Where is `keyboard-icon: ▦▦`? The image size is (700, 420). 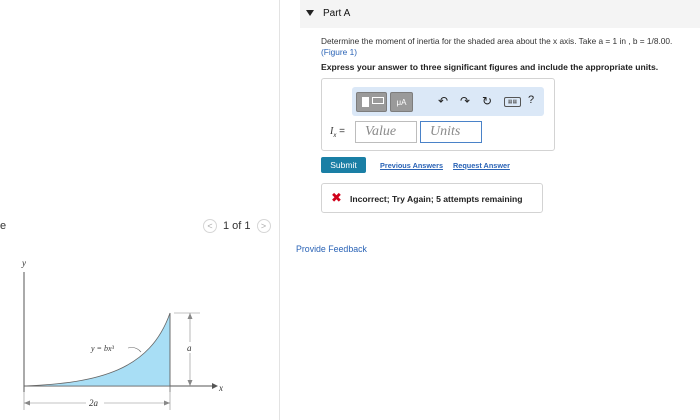
keyboard-icon: ▦▦ is located at coordinates (512, 102).